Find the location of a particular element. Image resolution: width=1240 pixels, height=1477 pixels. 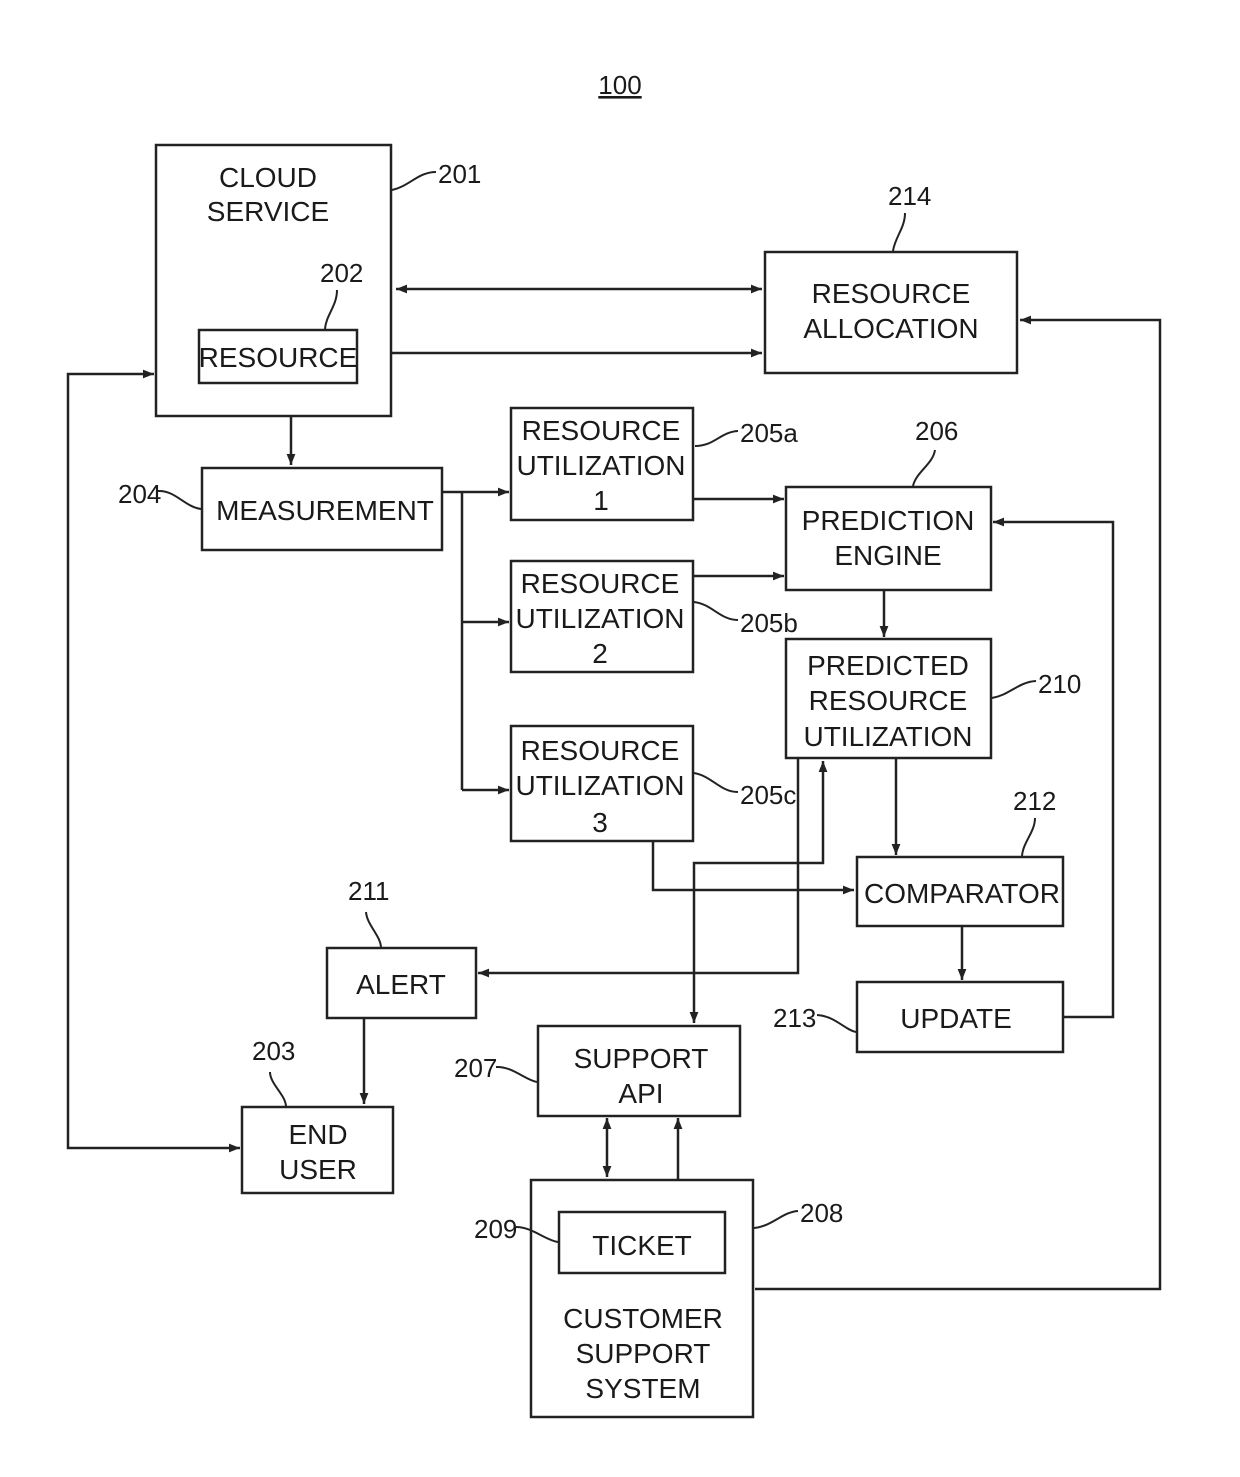

ref-212: 212 is located at coordinates (1034, 801).